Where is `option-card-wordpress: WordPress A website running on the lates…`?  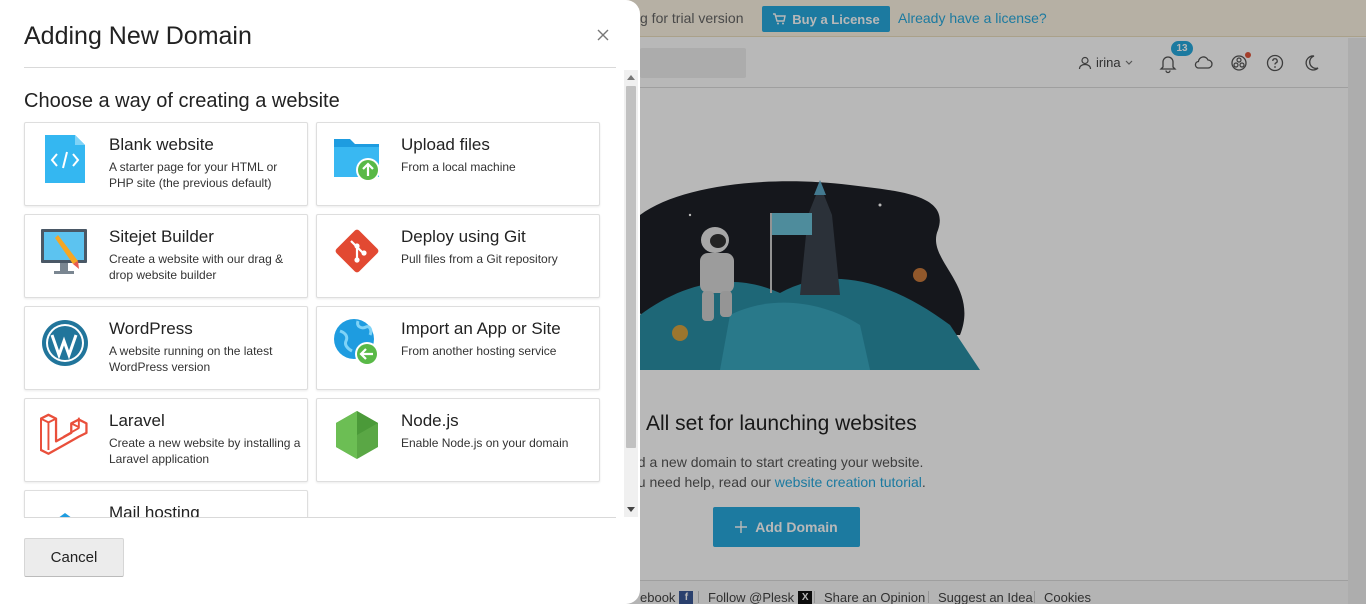 option-card-wordpress: WordPress A website running on the lates… is located at coordinates (166, 348).